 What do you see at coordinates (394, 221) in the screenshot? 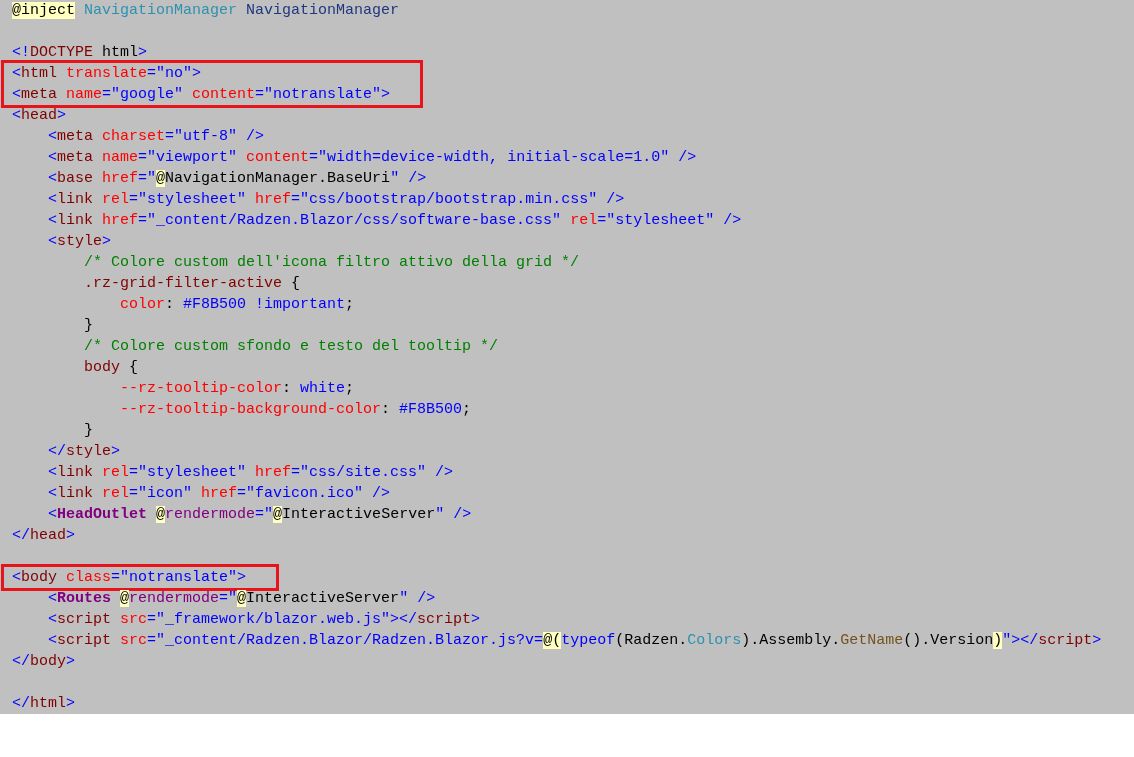
I see `code-line: <link href="_content/Radzen.Blazor/css/software-base.css" rel="stylesheet" />` at bounding box center [394, 221].